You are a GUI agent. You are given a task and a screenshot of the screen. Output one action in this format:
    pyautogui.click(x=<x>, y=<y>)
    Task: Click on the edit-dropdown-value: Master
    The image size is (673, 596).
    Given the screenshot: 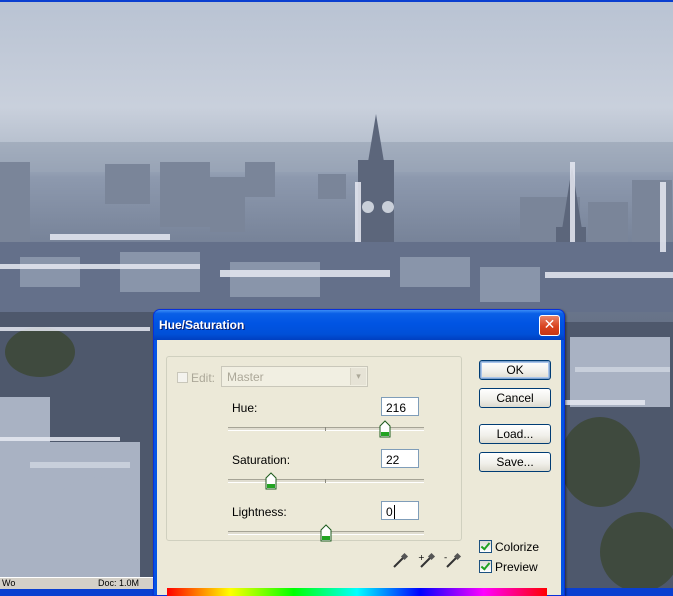 What is the action you would take?
    pyautogui.click(x=245, y=377)
    